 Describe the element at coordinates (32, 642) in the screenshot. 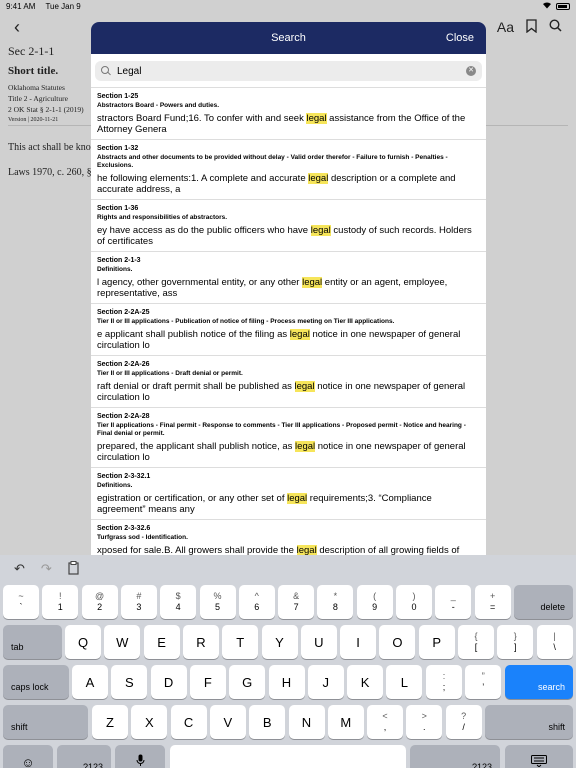

I see `tab-key: tab` at that location.